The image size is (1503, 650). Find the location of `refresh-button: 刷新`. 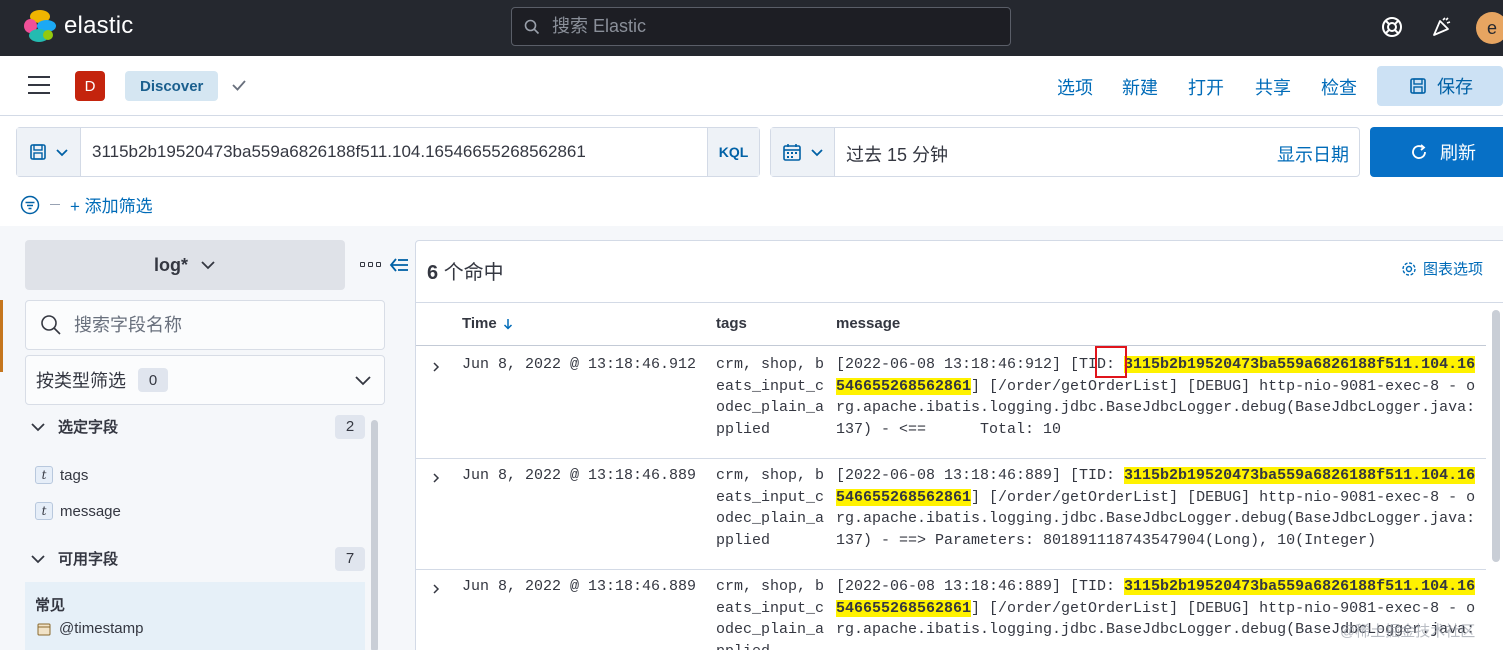

refresh-button: 刷新 is located at coordinates (1436, 152).